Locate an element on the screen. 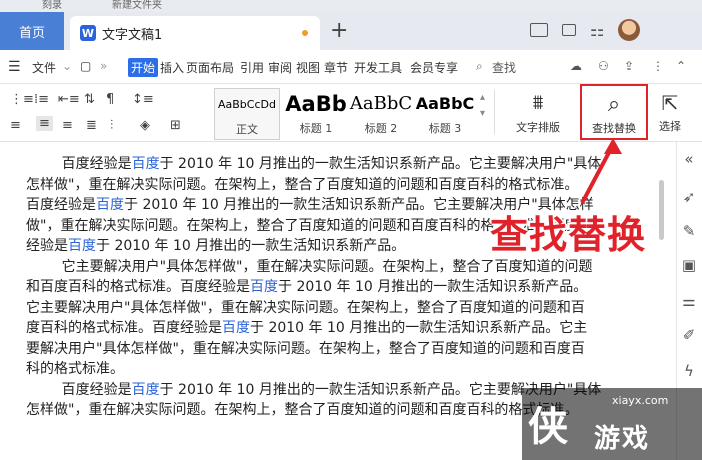  style-h2-sample: AaBbC is located at coordinates (381, 103).